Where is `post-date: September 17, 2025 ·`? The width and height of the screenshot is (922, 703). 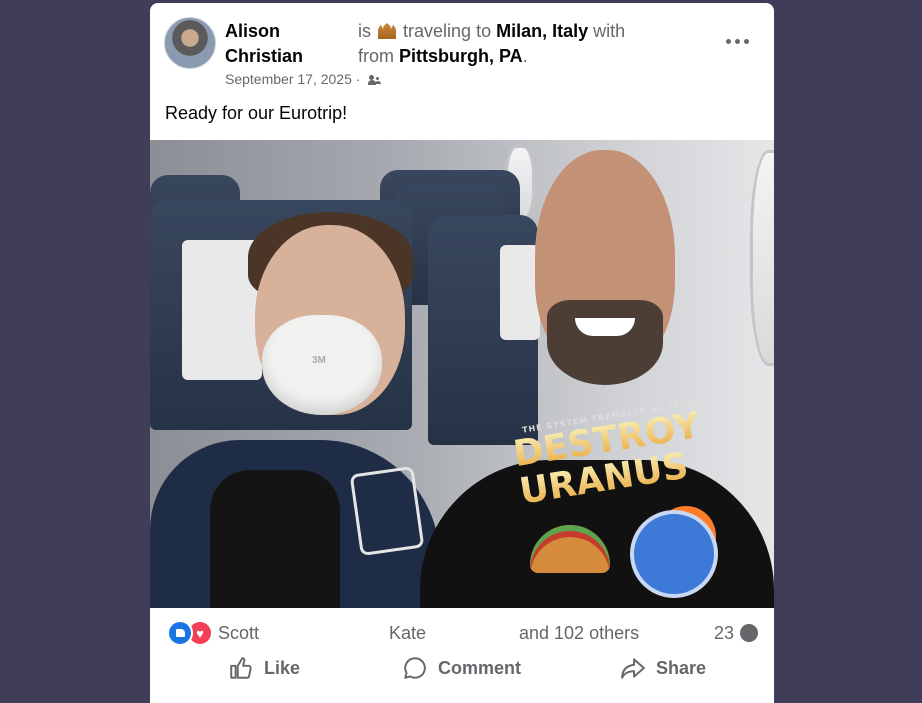
post-date: September 17, 2025 · is located at coordinates (303, 79).